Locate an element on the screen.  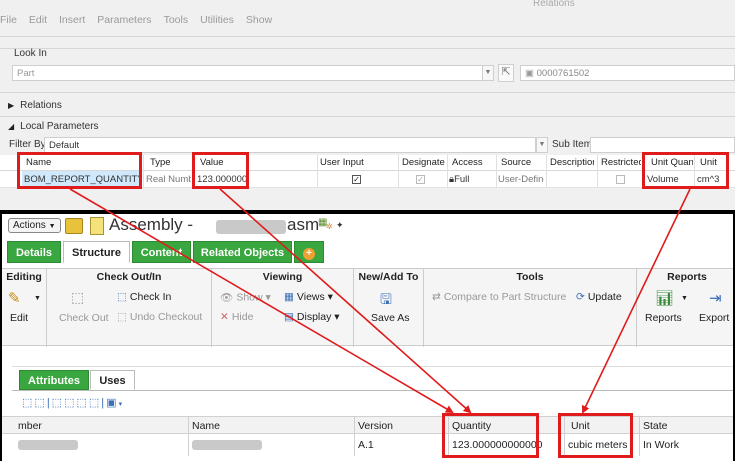
display-label: Display is located at coordinates (314, 317).